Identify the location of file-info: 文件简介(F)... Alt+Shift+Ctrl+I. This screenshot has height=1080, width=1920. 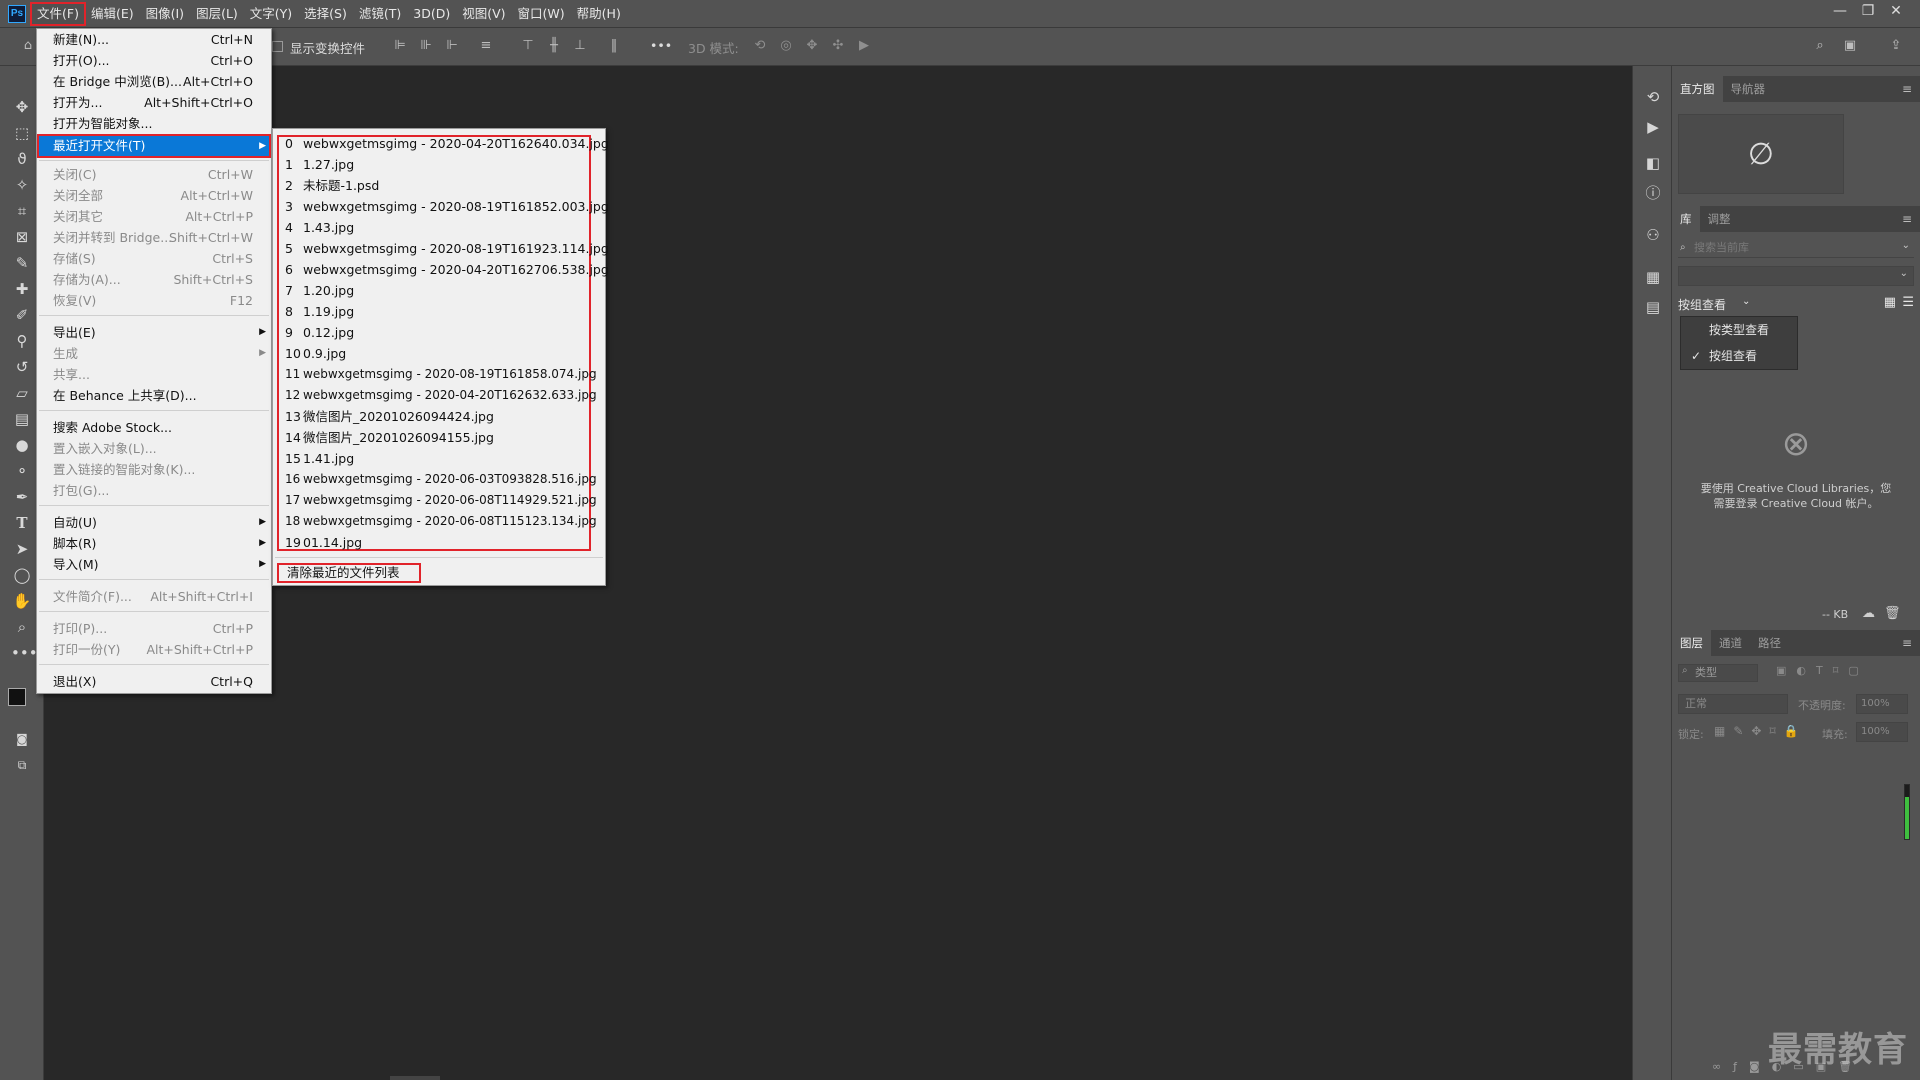
(154, 596).